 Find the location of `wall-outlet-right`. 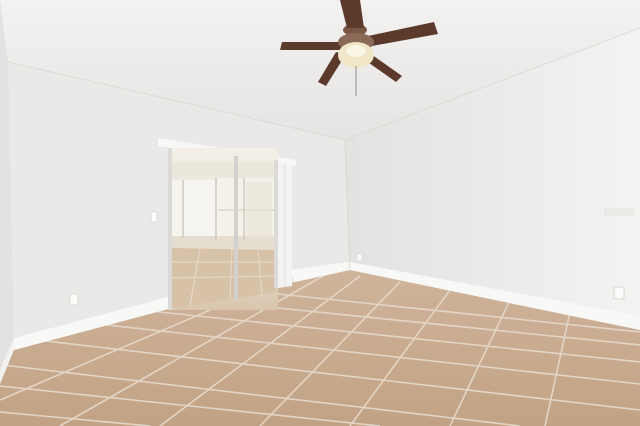

wall-outlet-right is located at coordinates (619, 293).